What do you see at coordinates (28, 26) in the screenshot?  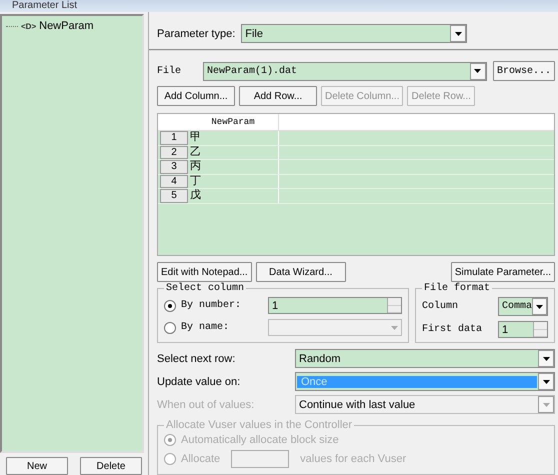 I see `parameter-type-icon: <D>` at bounding box center [28, 26].